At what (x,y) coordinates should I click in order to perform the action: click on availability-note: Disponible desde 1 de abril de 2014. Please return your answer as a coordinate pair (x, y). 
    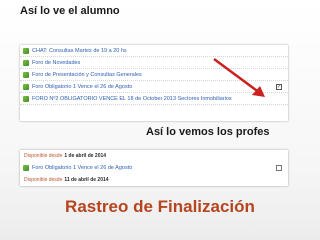
    Looking at the image, I should click on (154, 156).